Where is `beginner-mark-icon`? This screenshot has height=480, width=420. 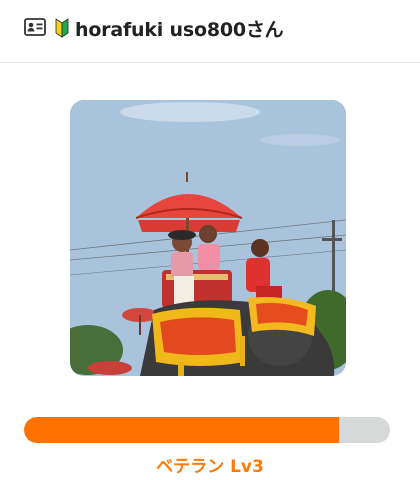 beginner-mark-icon is located at coordinates (62, 28).